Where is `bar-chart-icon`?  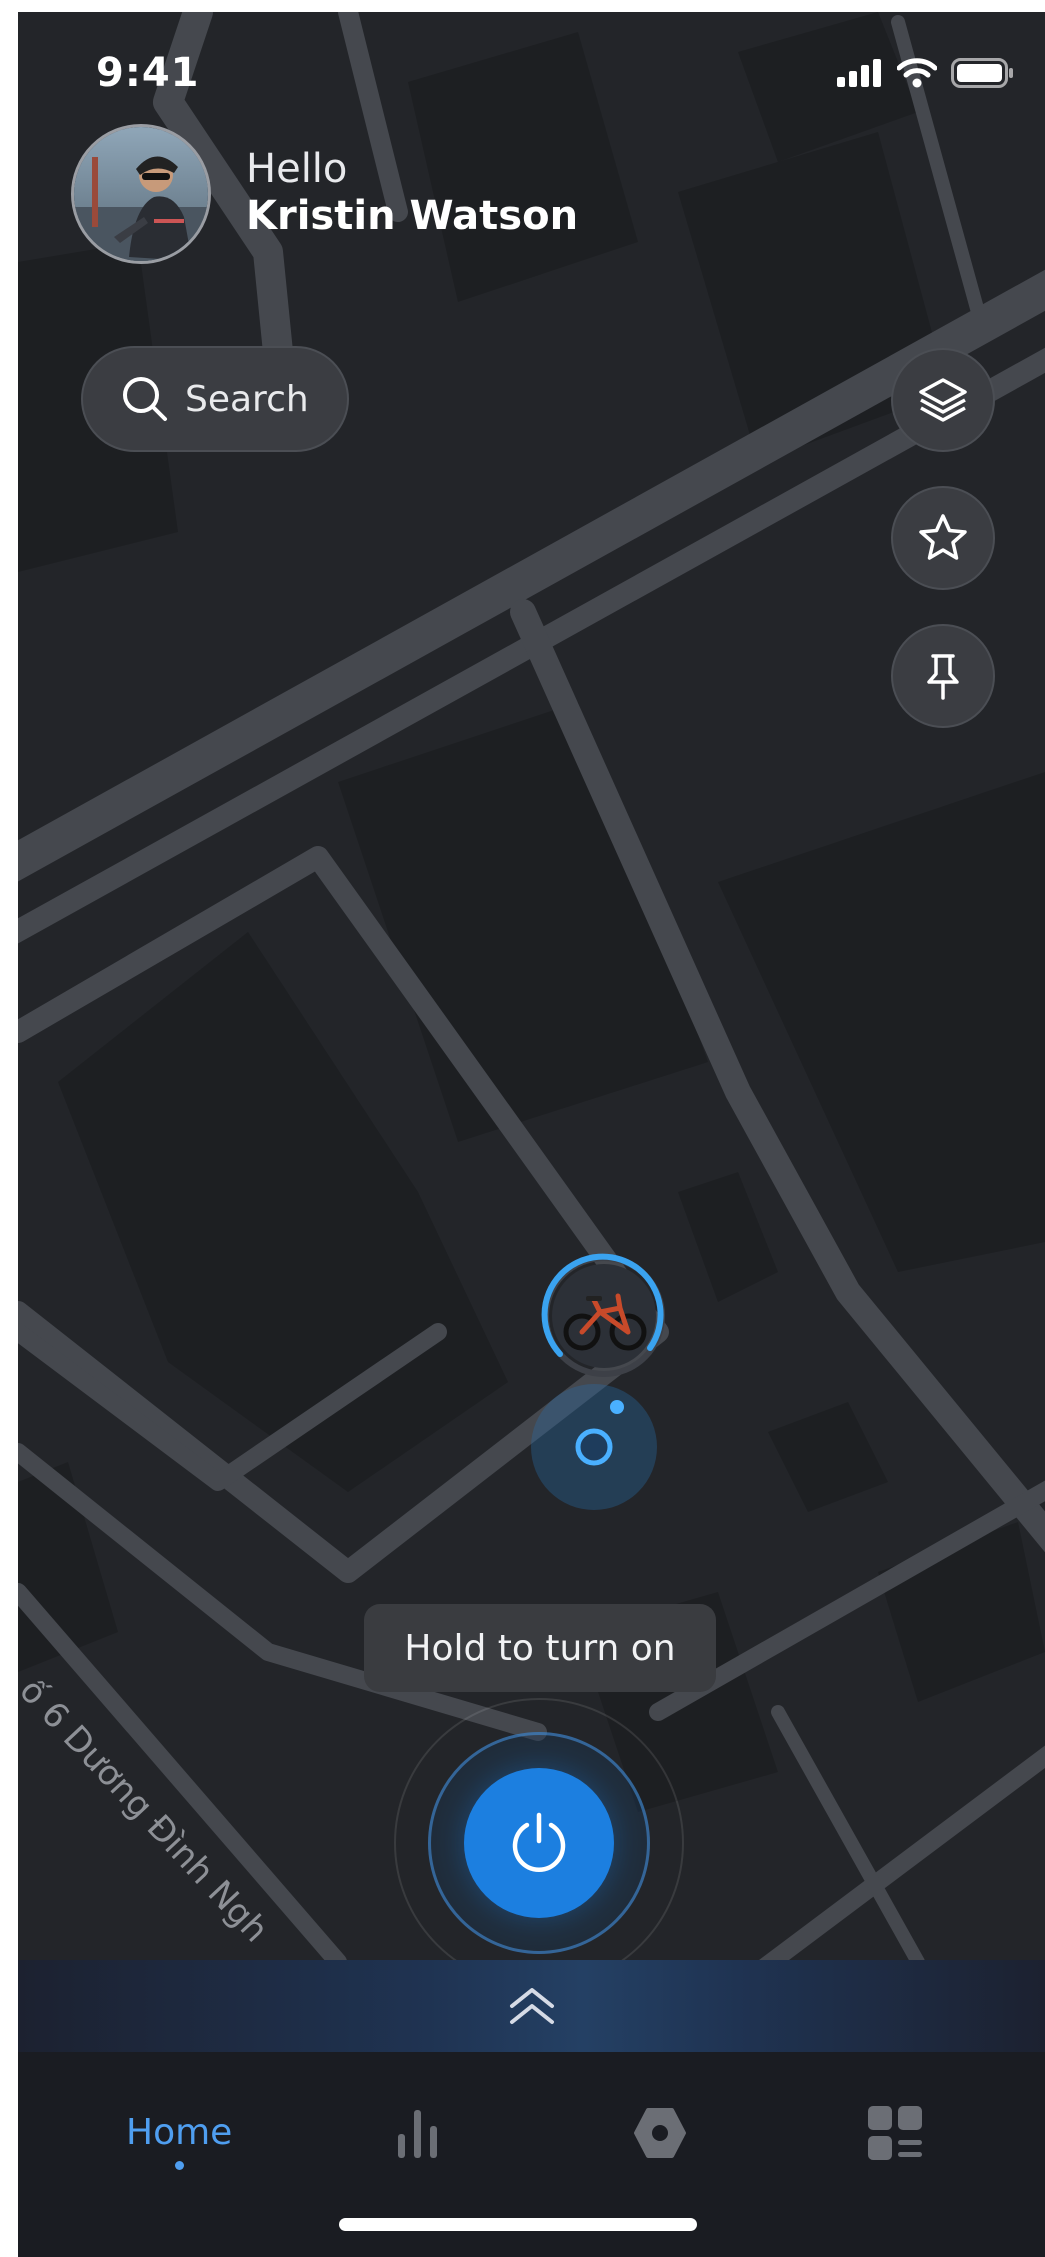
bar-chart-icon is located at coordinates (417, 2134).